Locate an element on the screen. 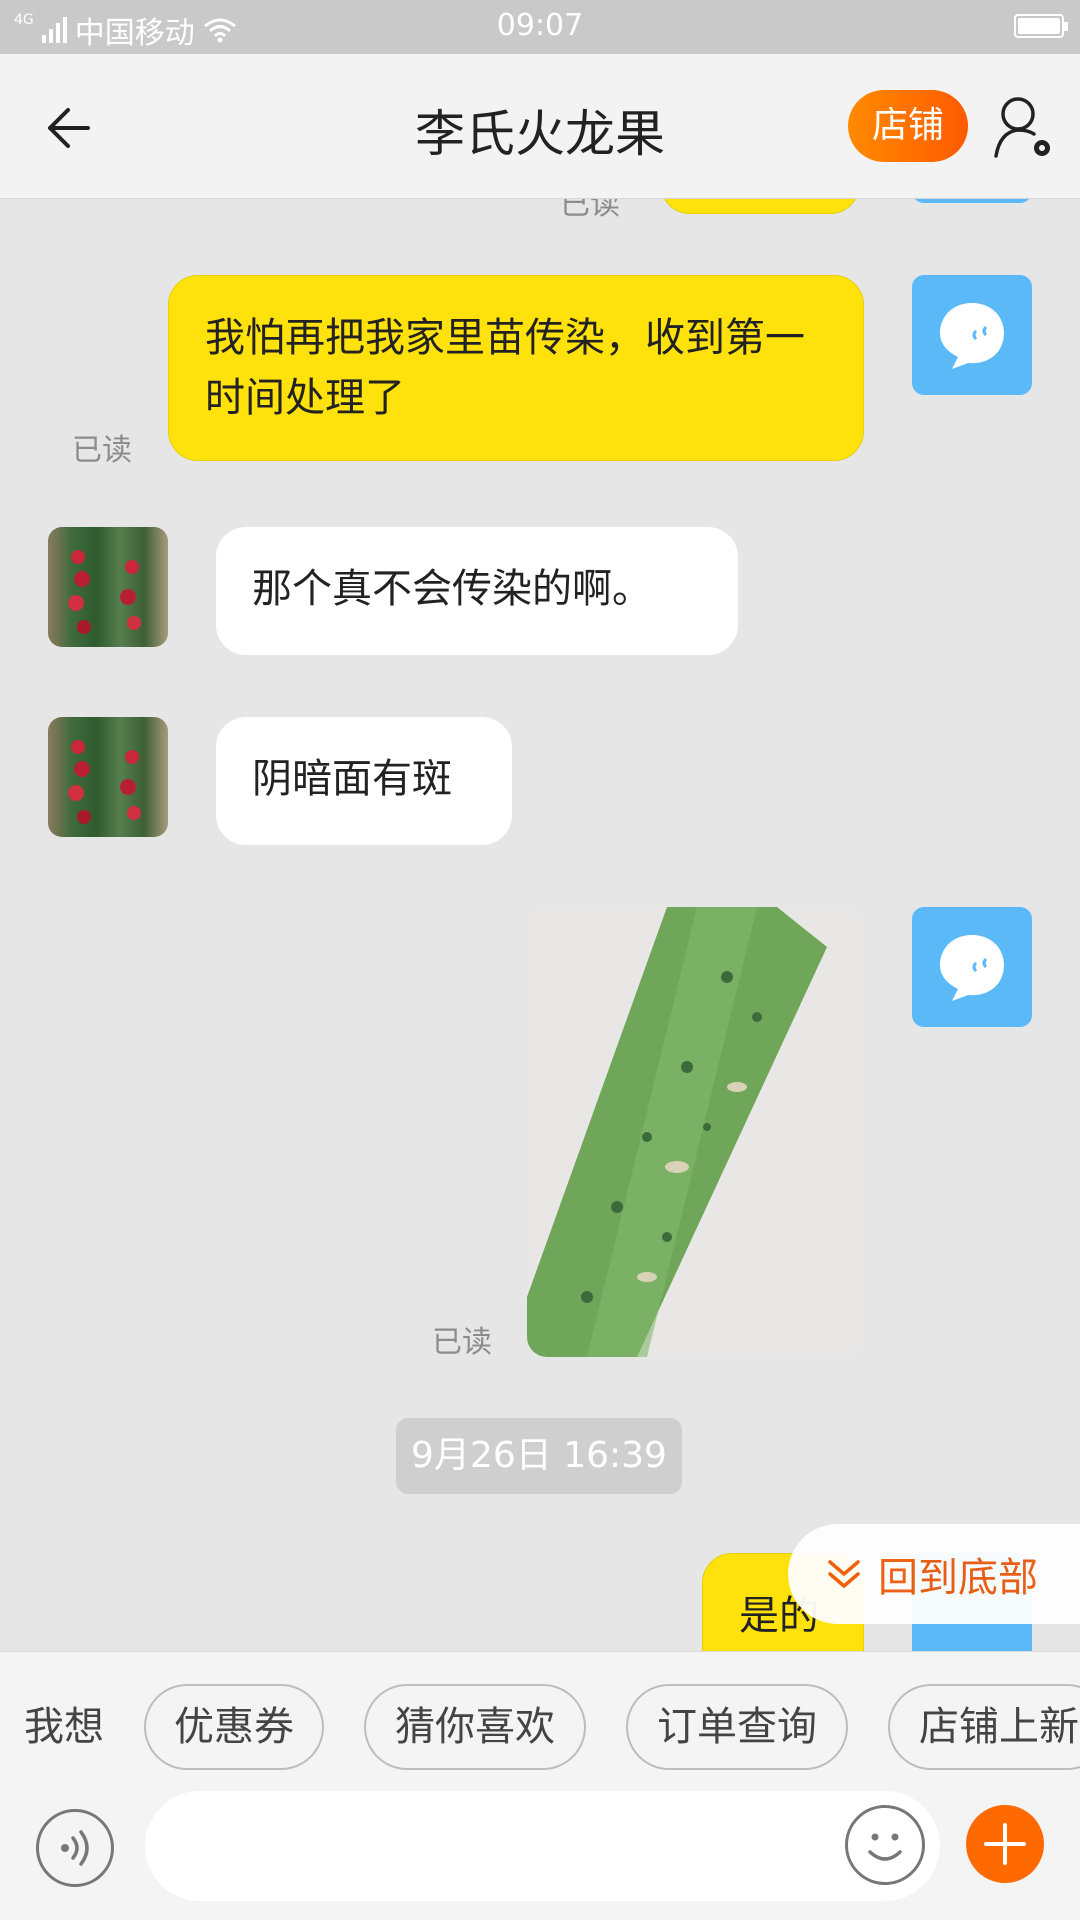 This screenshot has height=1920, width=1080. timestamp: 9月26日 16:39 is located at coordinates (539, 1456).